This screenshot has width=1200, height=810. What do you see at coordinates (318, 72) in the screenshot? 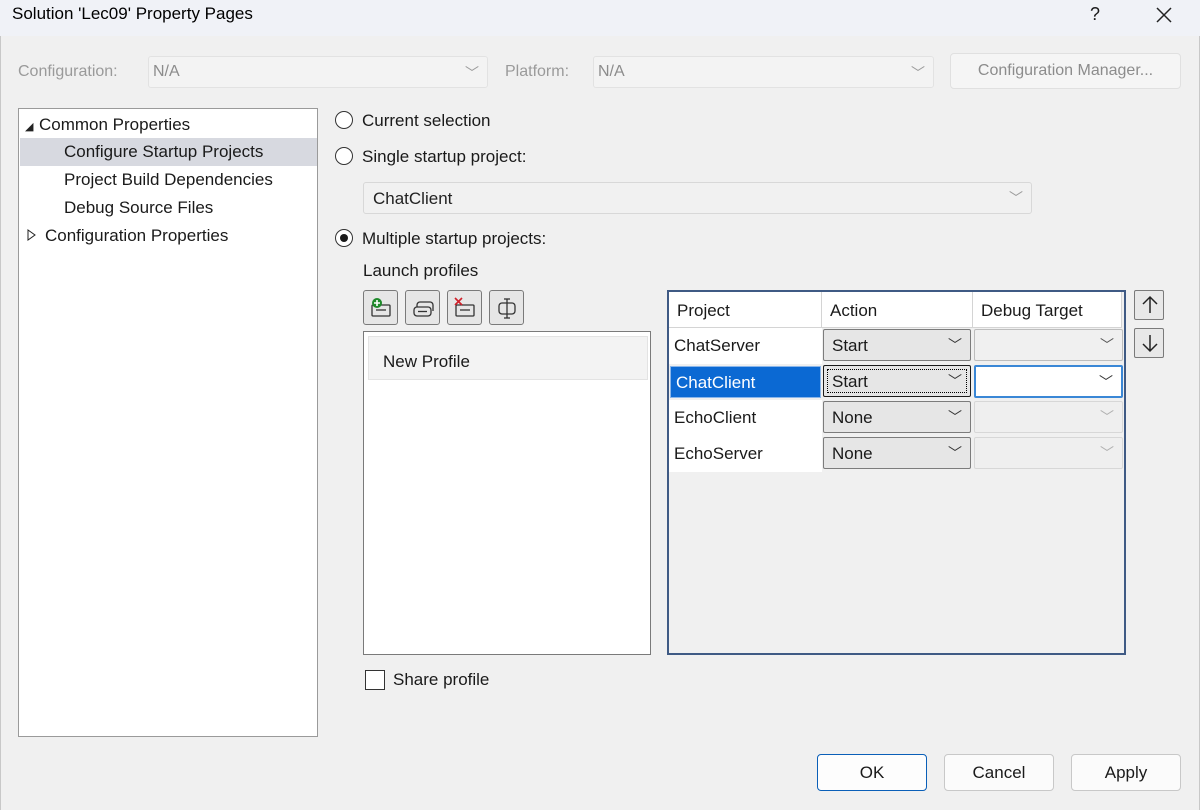
I see `configuration-select: N/A ﹀` at bounding box center [318, 72].